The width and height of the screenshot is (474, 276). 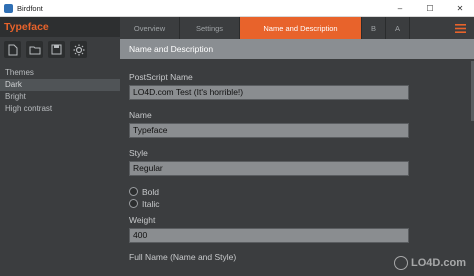 I want to click on tab-name-and-description: Name and Description, so click(x=301, y=28).